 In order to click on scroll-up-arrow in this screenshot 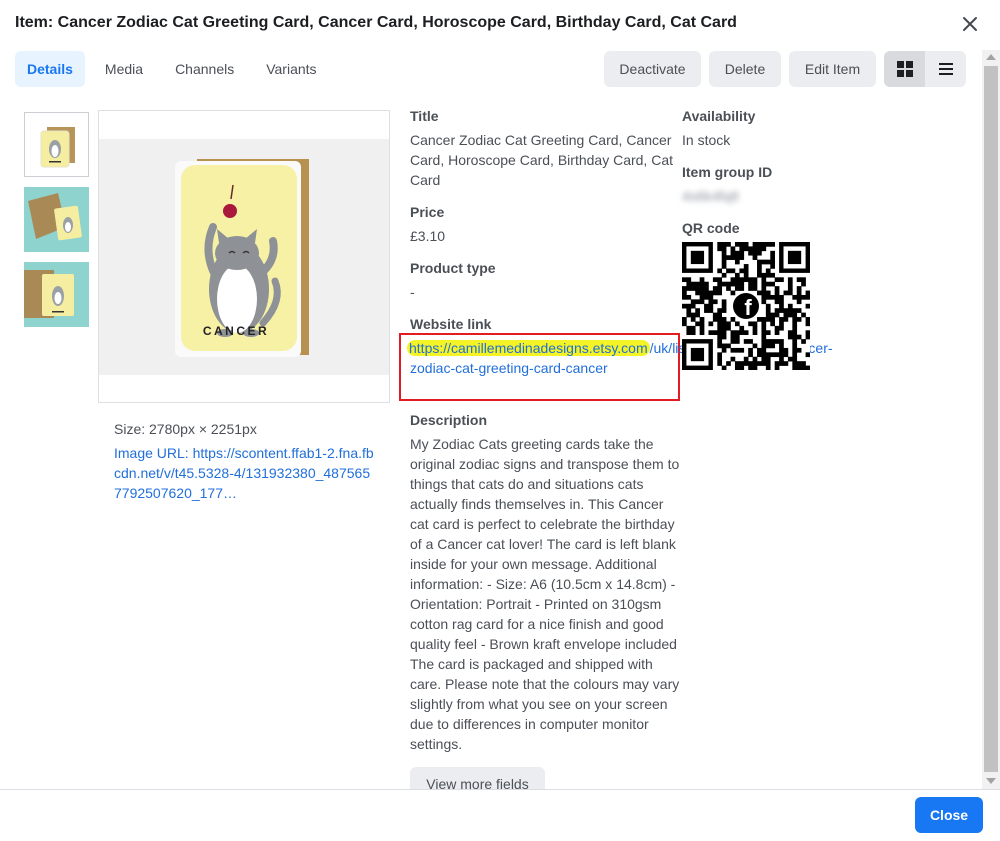, I will do `click(991, 57)`.